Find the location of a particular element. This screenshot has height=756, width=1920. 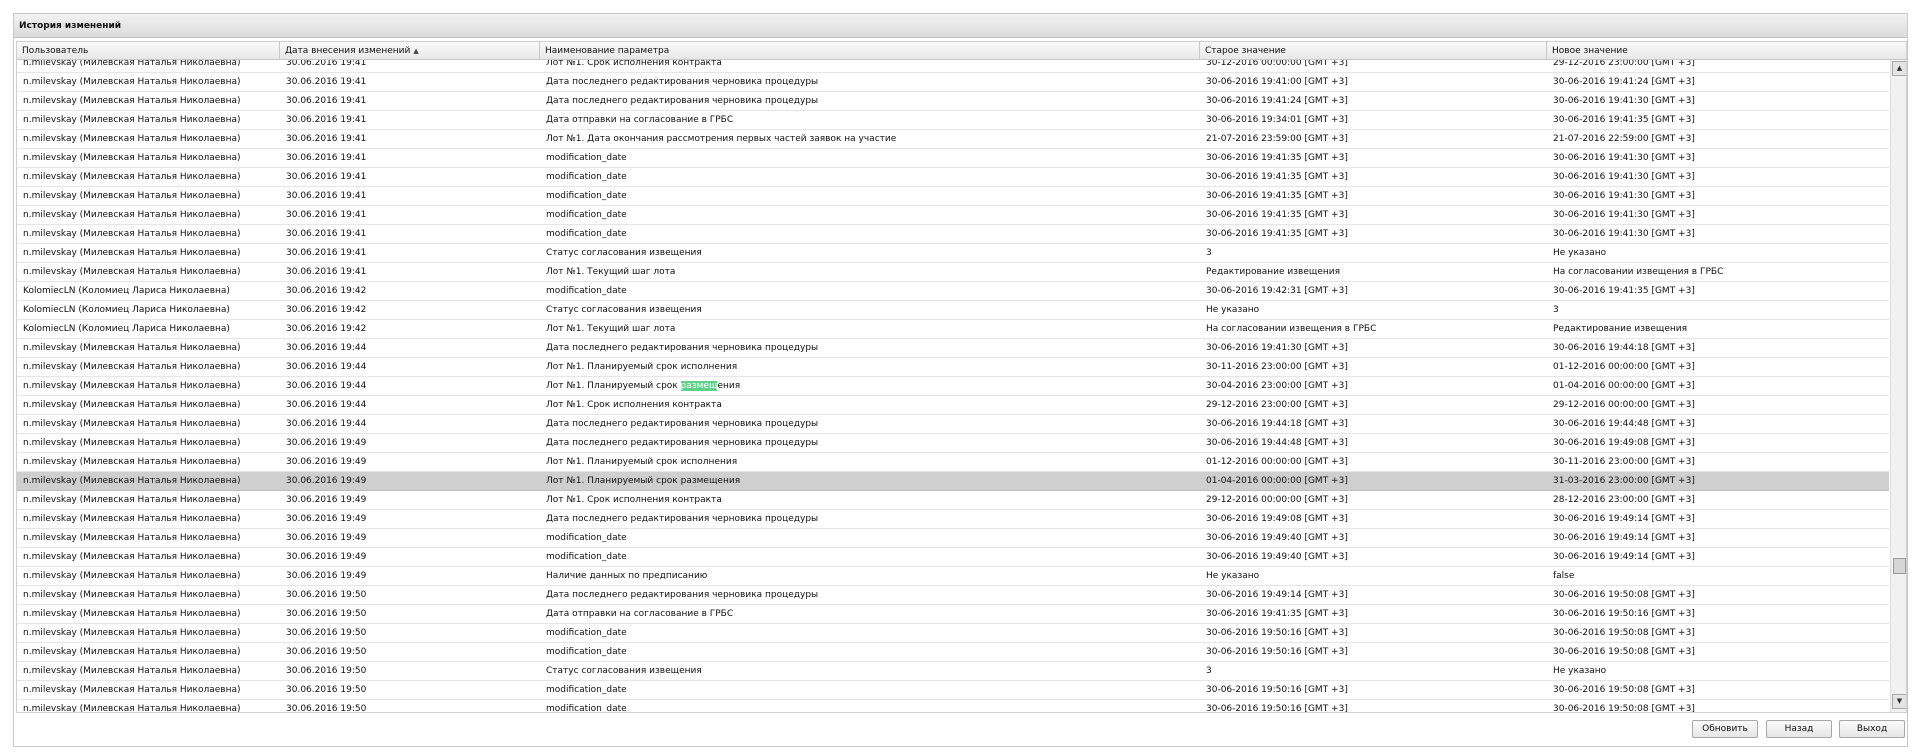

cell-old-value: 30-12-2016 00:00:00 [GMT +3] is located at coordinates (1277, 64).